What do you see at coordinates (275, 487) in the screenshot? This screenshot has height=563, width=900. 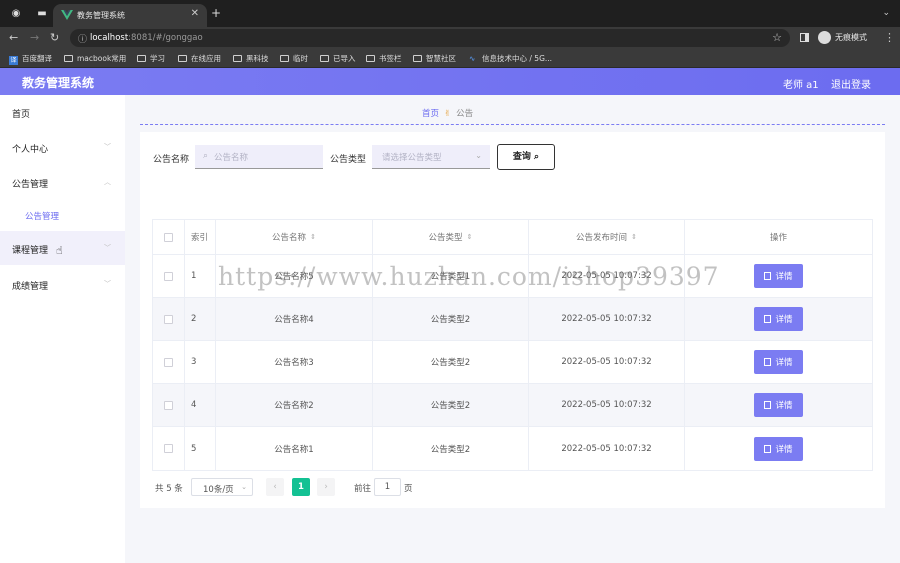 I see `prev-page-button: ‹` at bounding box center [275, 487].